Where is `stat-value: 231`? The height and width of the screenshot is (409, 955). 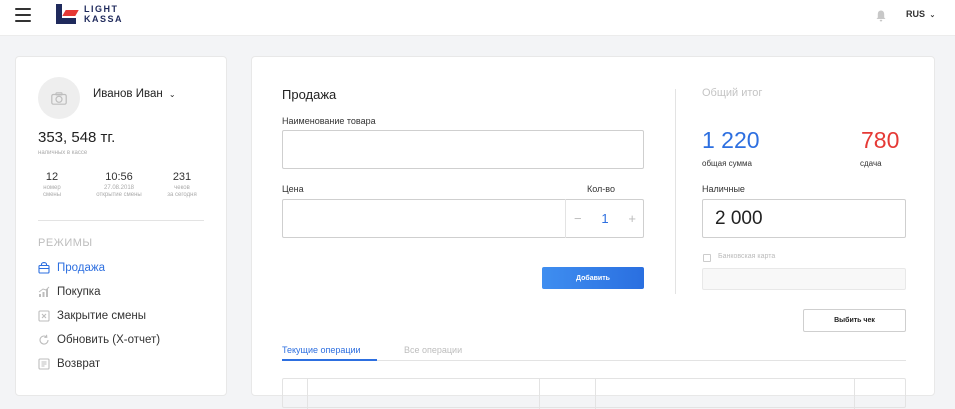
stat-value: 231 is located at coordinates (182, 177).